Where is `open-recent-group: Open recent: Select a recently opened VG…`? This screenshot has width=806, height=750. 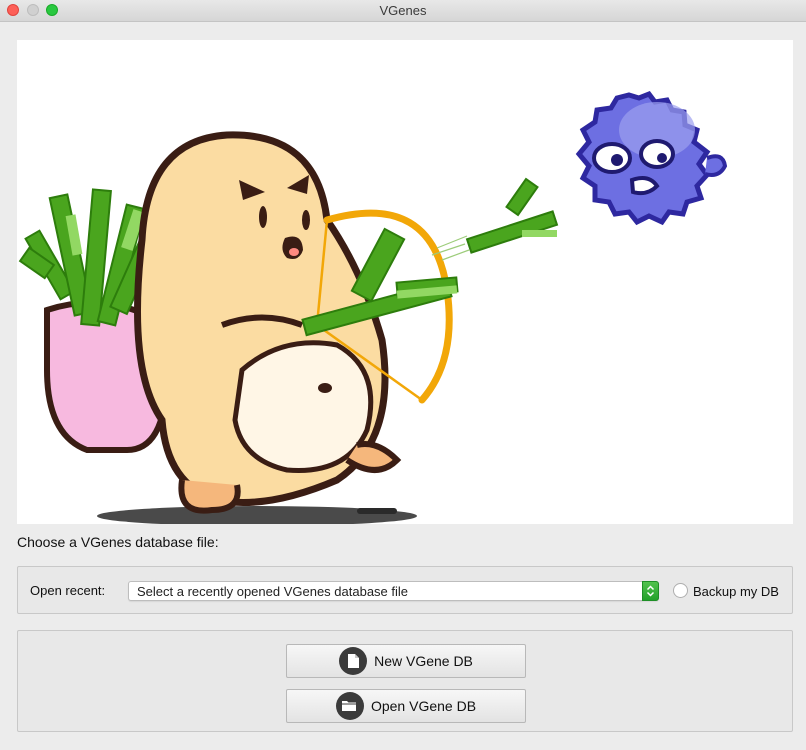
open-recent-group: Open recent: Select a recently opened VG… is located at coordinates (405, 590).